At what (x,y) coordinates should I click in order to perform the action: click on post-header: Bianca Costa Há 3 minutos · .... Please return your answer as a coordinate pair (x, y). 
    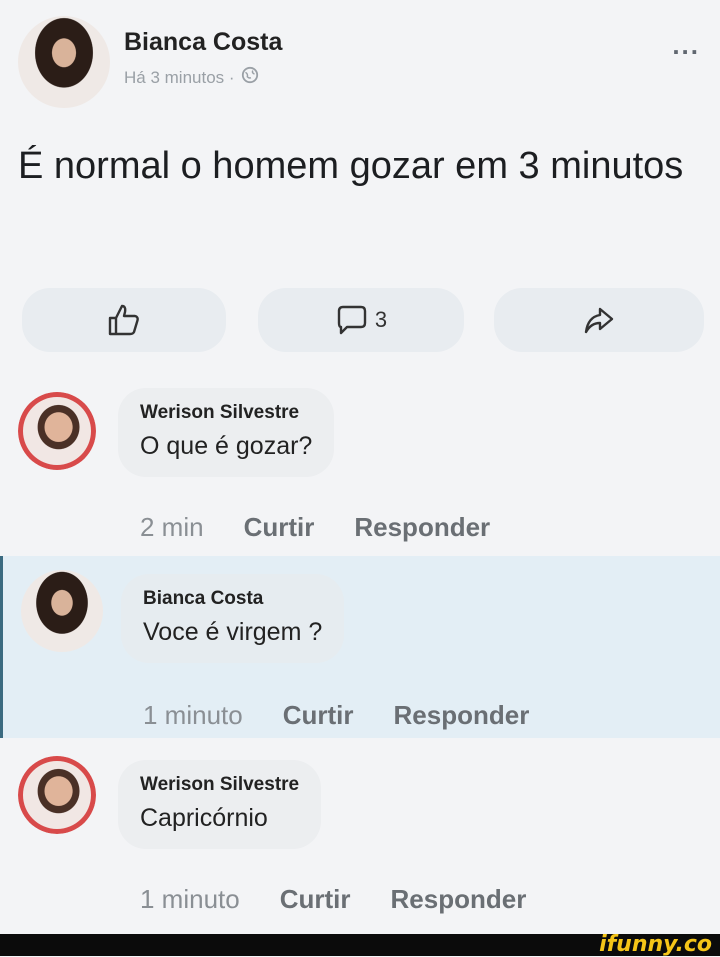
    Looking at the image, I should click on (360, 60).